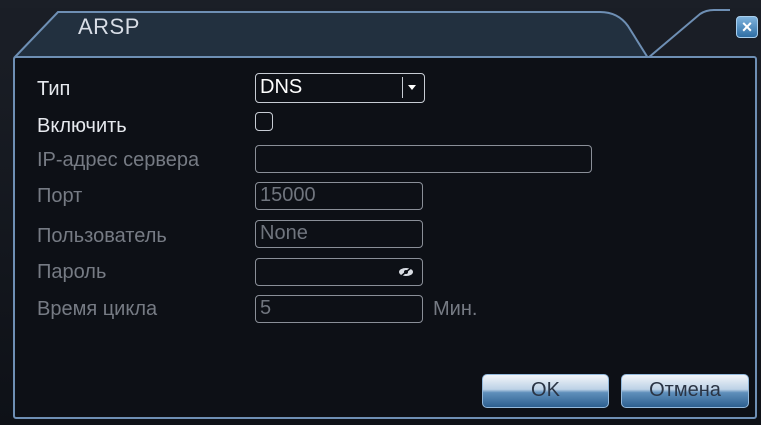 This screenshot has width=761, height=425. Describe the element at coordinates (264, 121) in the screenshot. I see `enable-checkbox` at that location.